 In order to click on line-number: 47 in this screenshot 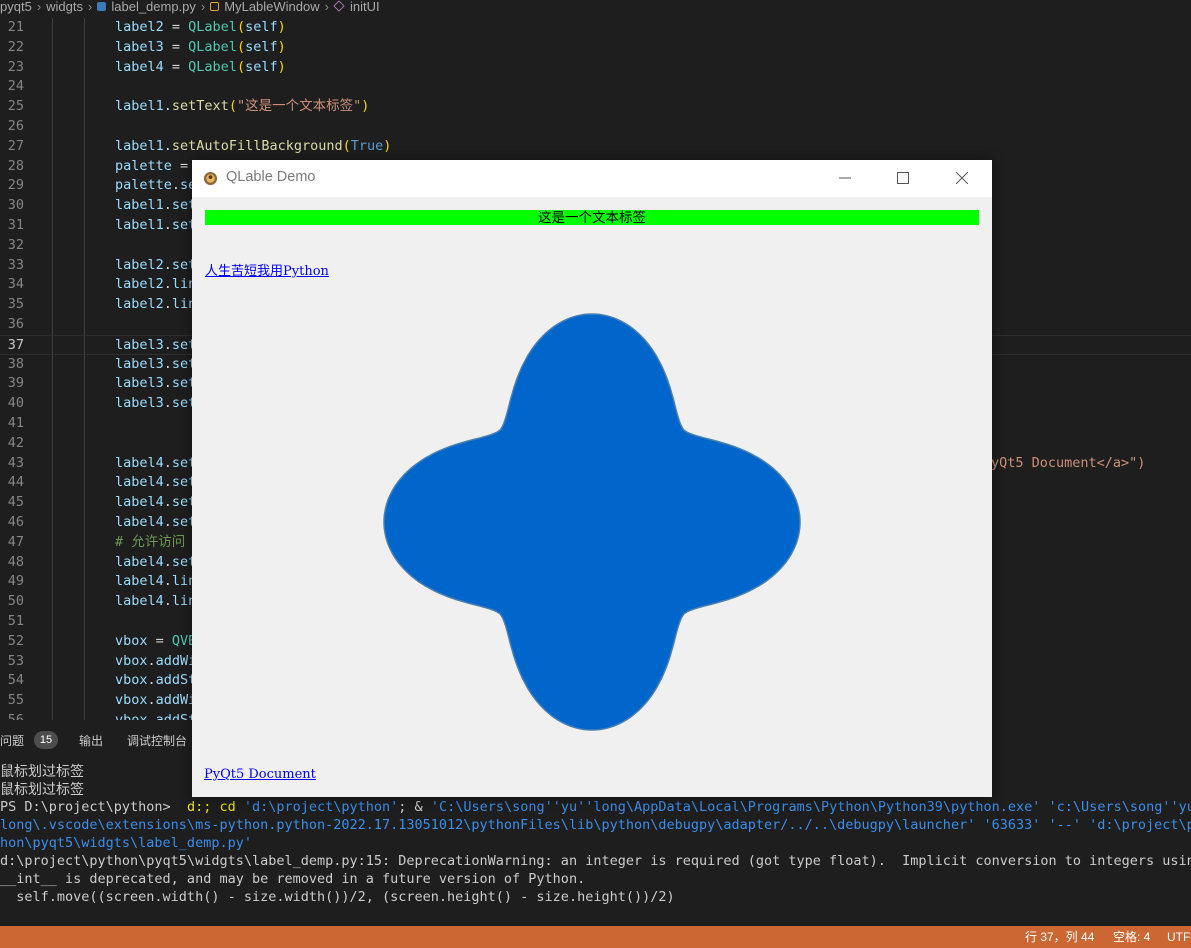, I will do `click(15, 541)`.